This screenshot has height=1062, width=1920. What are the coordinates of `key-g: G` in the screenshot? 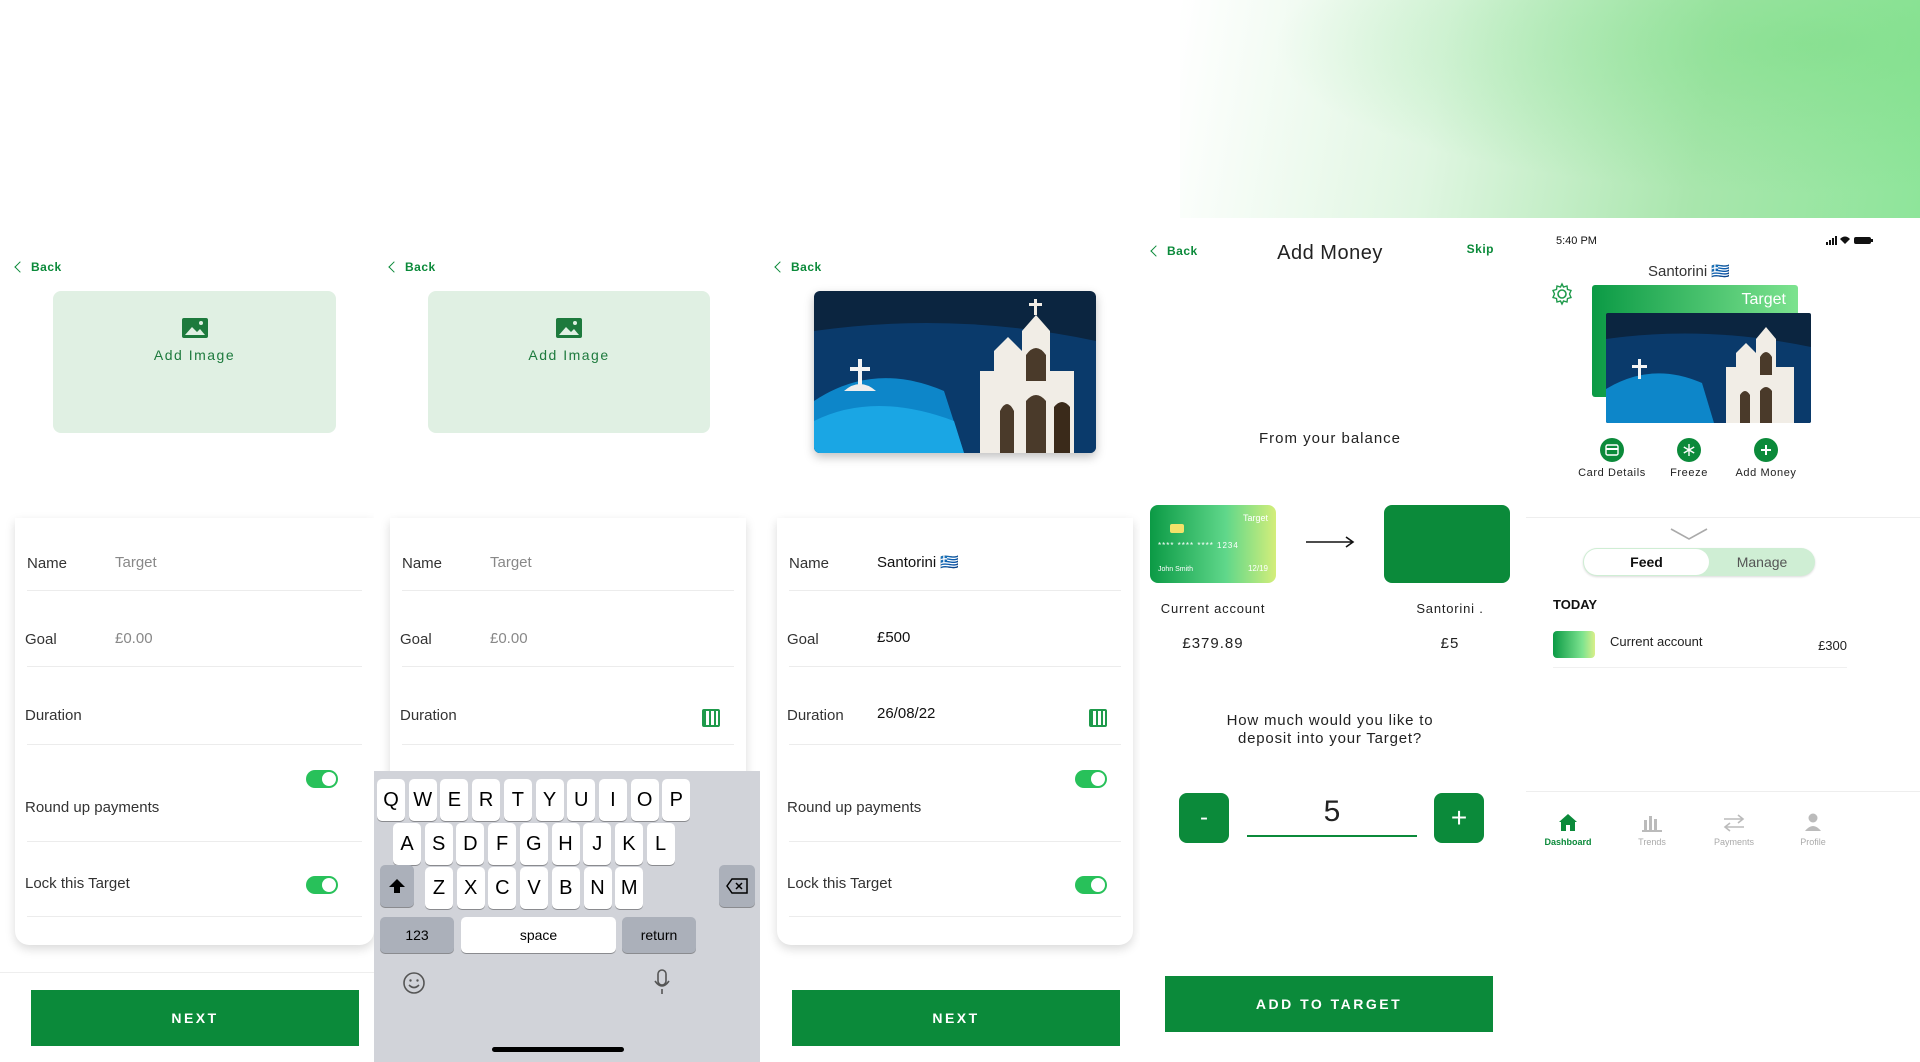 It's located at (533, 844).